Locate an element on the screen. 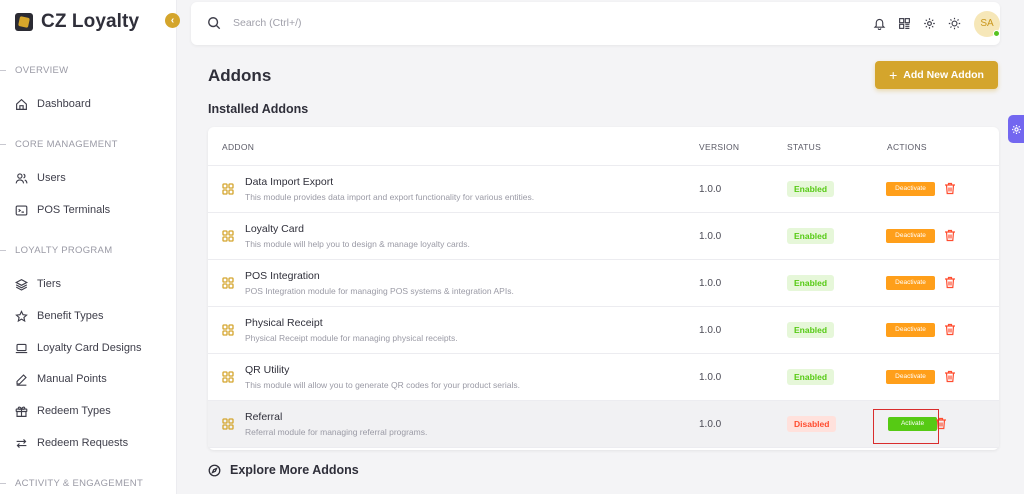  addon-name: Data Import Export is located at coordinates (289, 182).